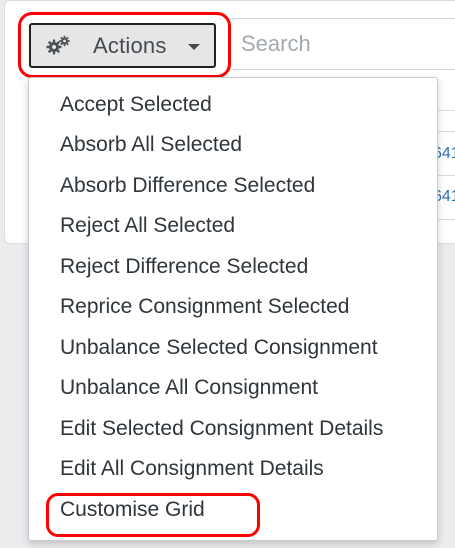 The width and height of the screenshot is (455, 548). What do you see at coordinates (58, 45) in the screenshot?
I see `gears-icon` at bounding box center [58, 45].